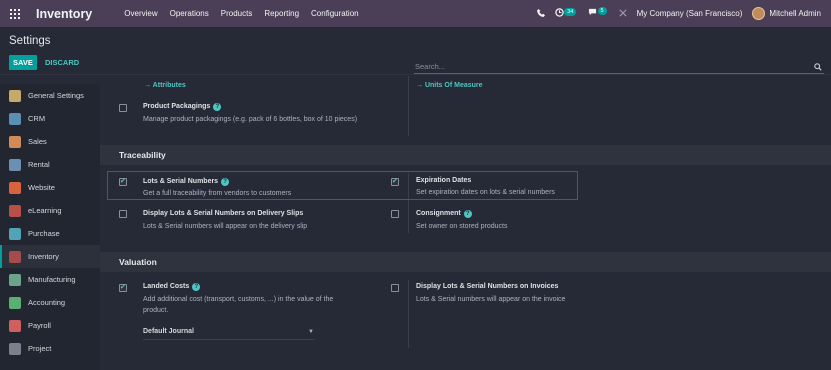  What do you see at coordinates (335, 13) in the screenshot?
I see `menu-configuration: Configuration` at bounding box center [335, 13].